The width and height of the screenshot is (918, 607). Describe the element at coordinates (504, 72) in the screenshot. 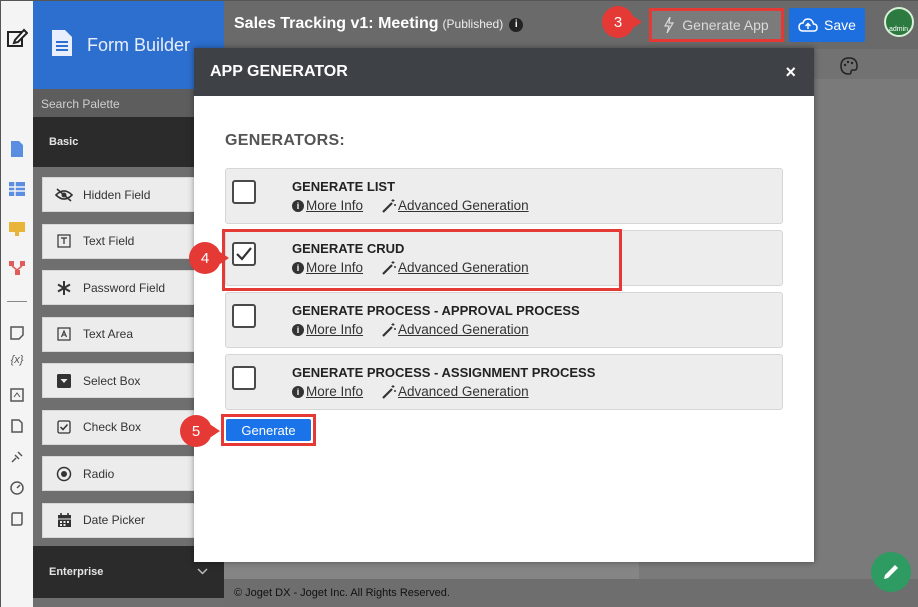

I see `modal-header: APP GENERATOR ×` at that location.